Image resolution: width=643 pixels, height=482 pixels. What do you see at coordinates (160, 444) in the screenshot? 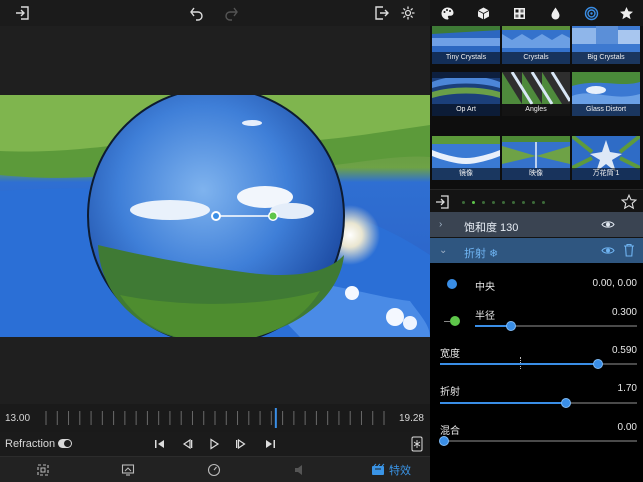
I see `skip-start-icon` at bounding box center [160, 444].